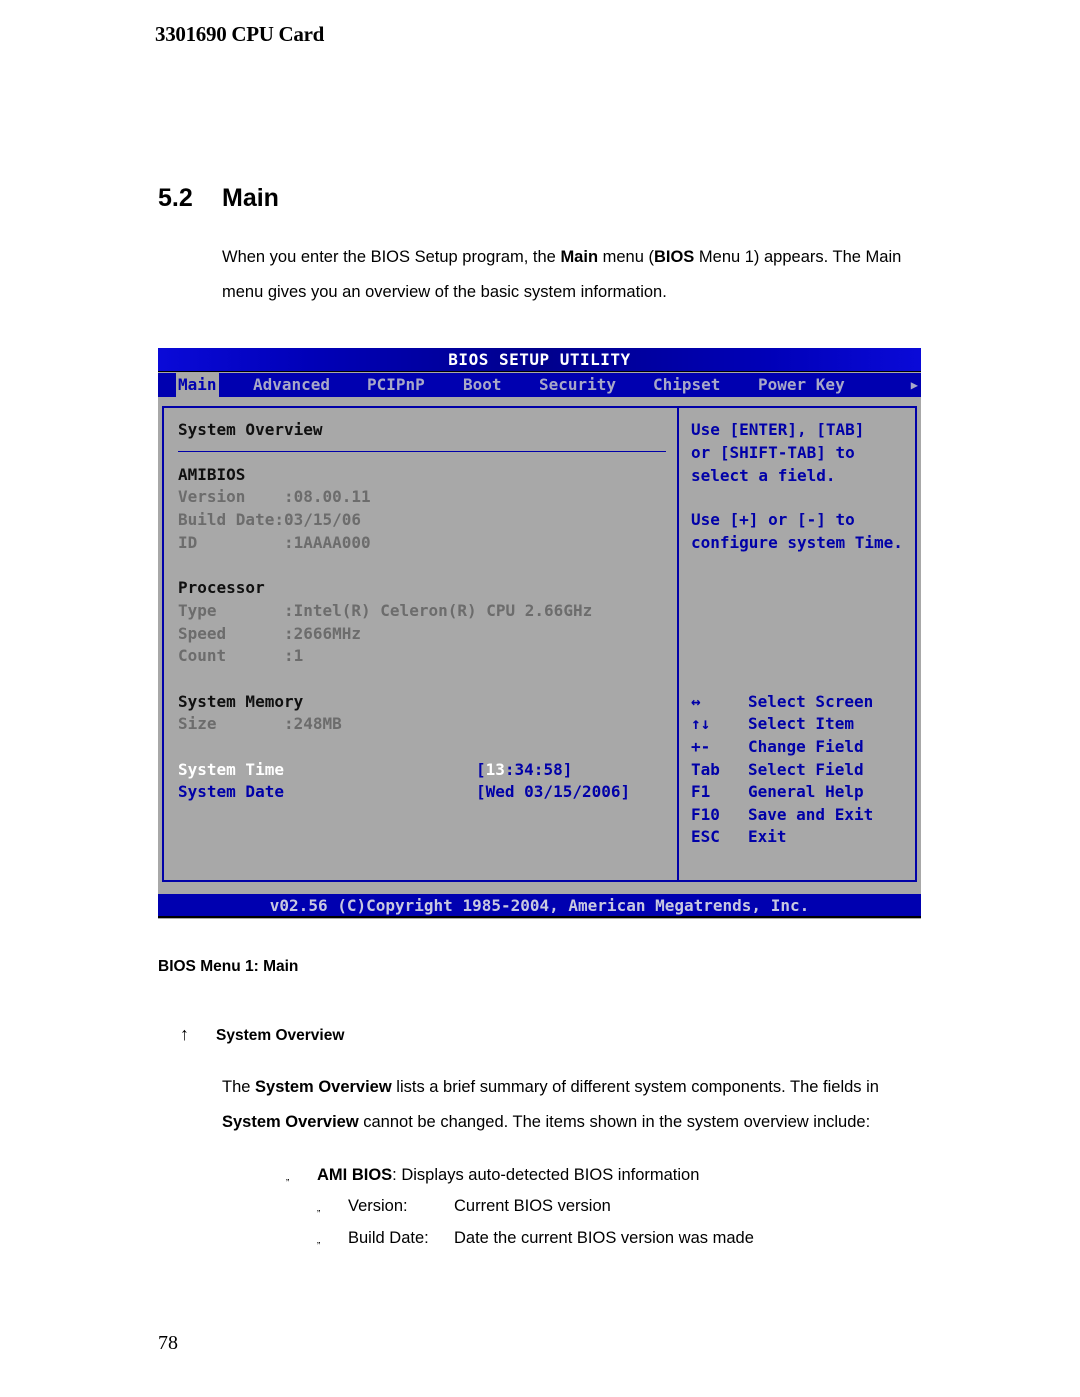 The image size is (1080, 1397). What do you see at coordinates (388, 1238) in the screenshot?
I see `list-label: Build Date:` at bounding box center [388, 1238].